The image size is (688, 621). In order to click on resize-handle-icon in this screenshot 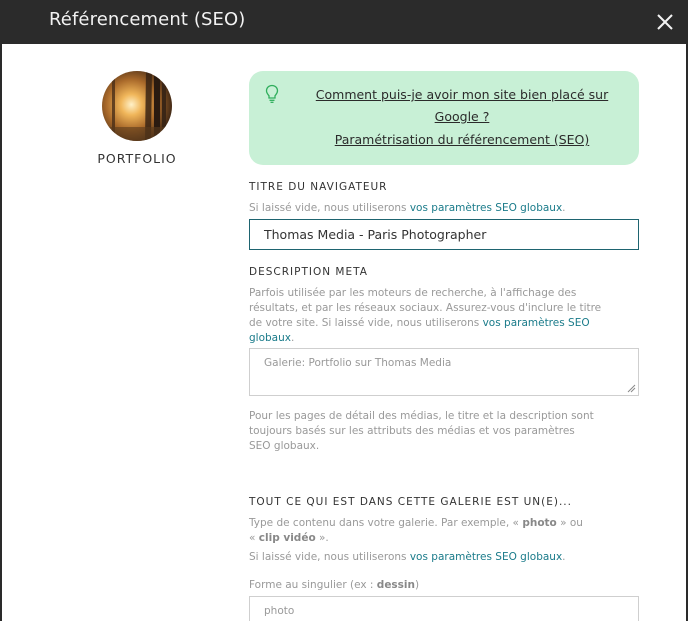, I will do `click(631, 388)`.